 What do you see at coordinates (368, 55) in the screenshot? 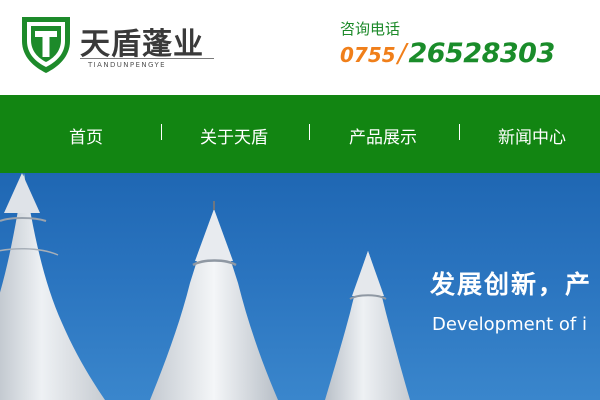
I see `phone-area-code: 0755` at bounding box center [368, 55].